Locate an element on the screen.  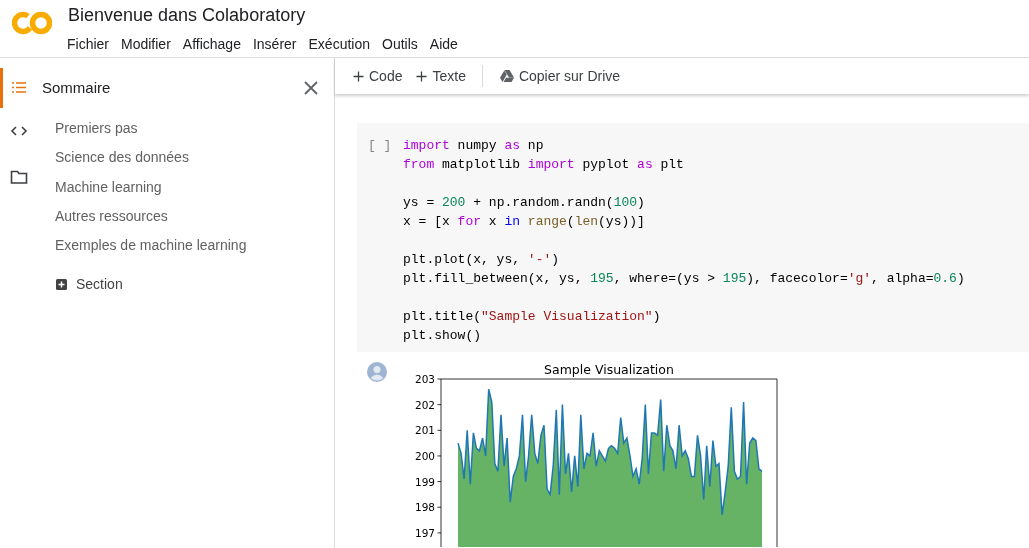
add-section-link: Section is located at coordinates (89, 285).